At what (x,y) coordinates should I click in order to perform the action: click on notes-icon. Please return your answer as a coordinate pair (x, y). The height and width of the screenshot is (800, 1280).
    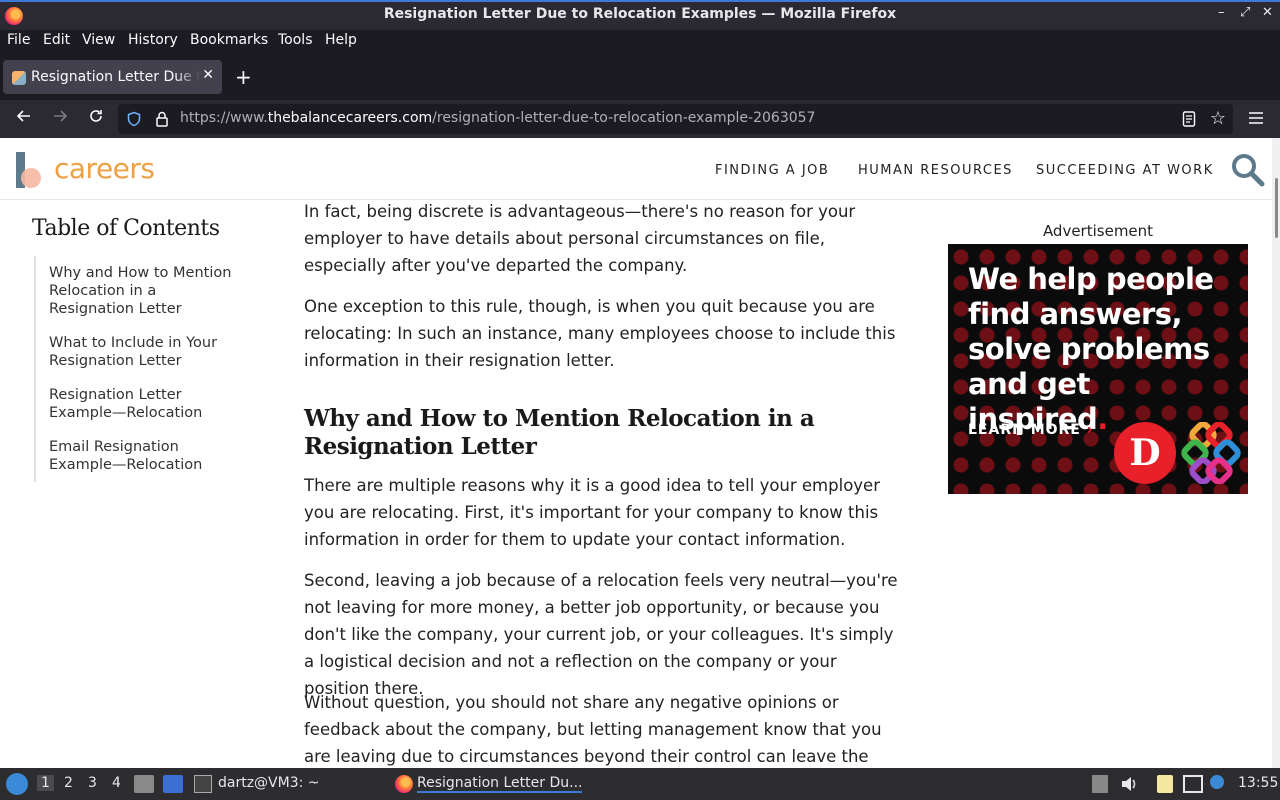
    Looking at the image, I should click on (1165, 784).